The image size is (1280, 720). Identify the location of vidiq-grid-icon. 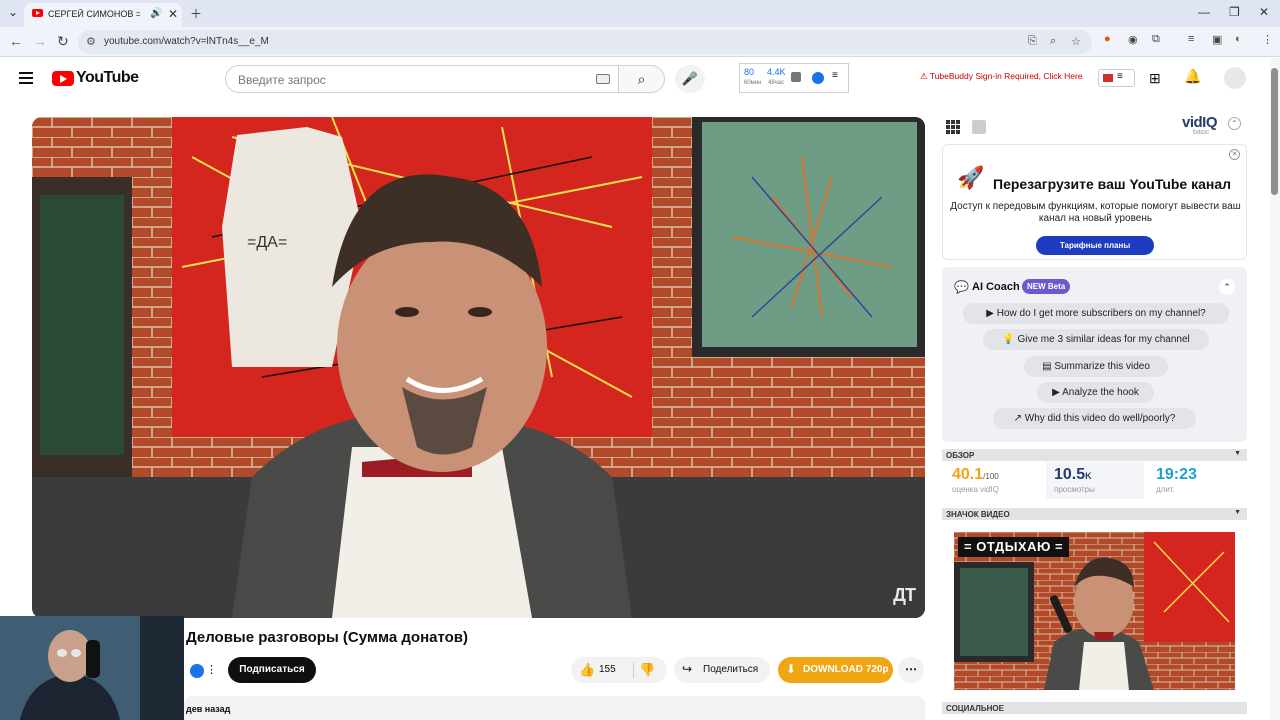
(953, 127).